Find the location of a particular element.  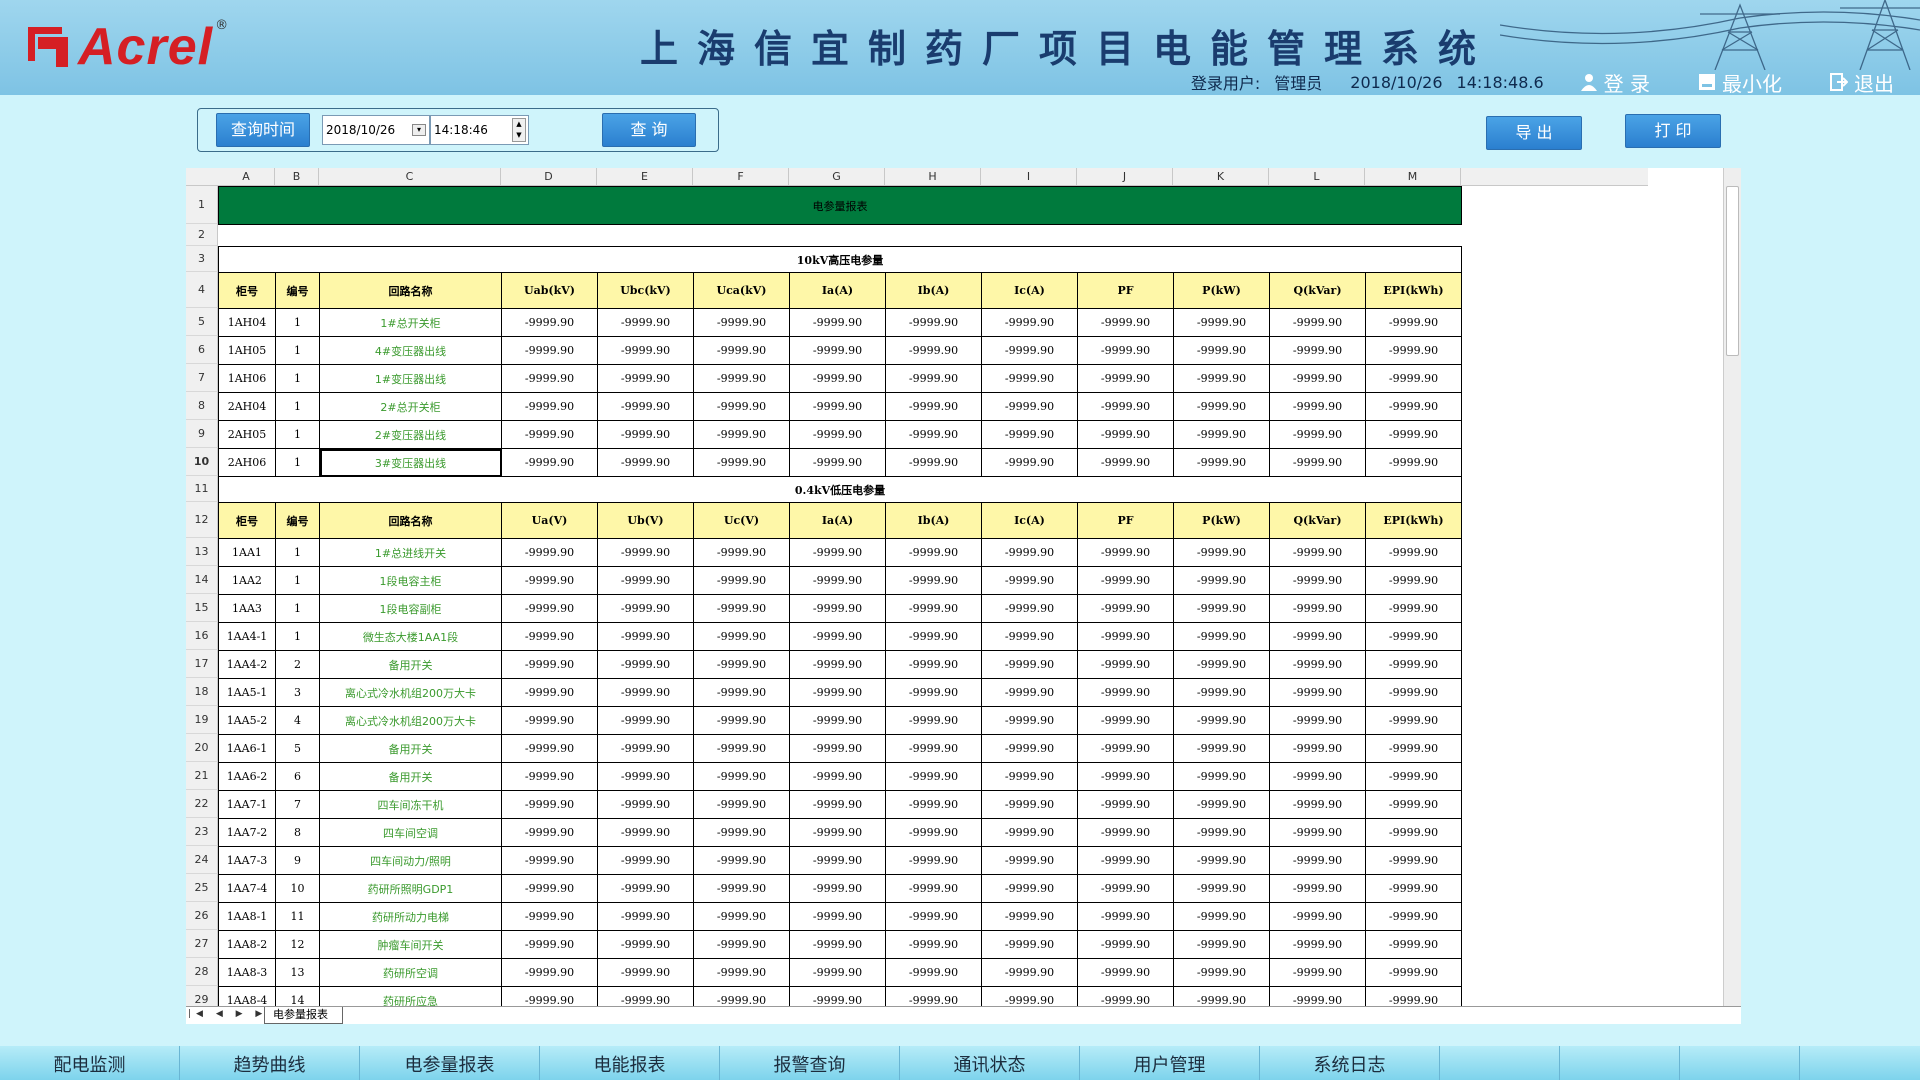

circuit-name-cell: 微生态大楼1AA1段 is located at coordinates (410, 636).